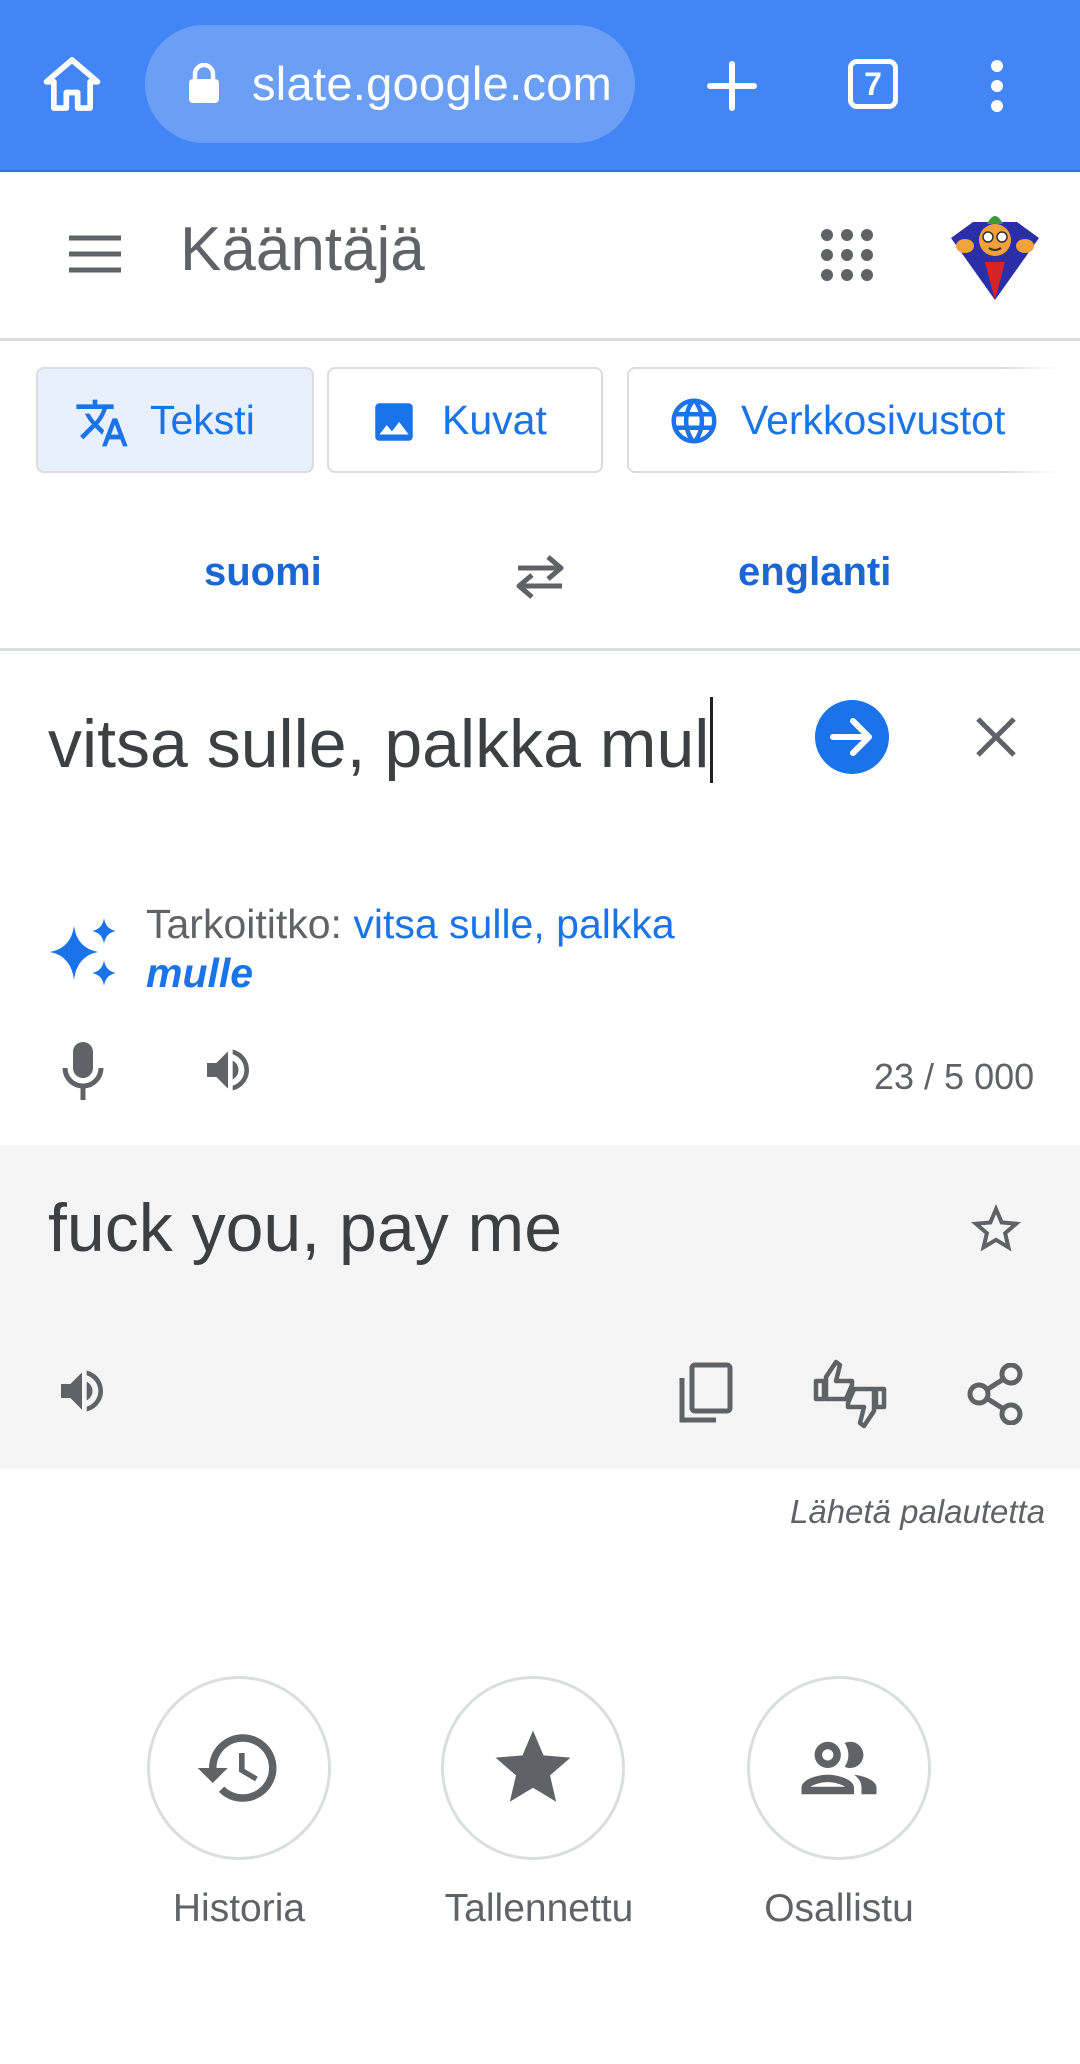 This screenshot has width=1080, height=2064. I want to click on divider, so click(540, 649).